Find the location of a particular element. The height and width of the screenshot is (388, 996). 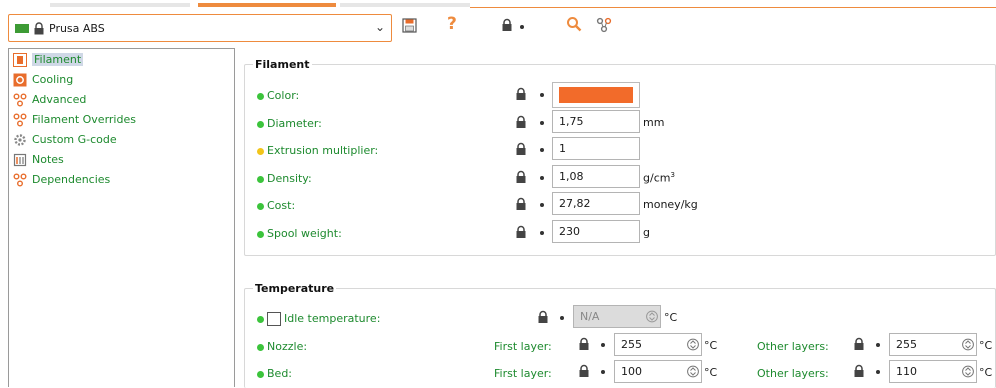

bed-other-layers-label: Other layers: is located at coordinates (793, 373).